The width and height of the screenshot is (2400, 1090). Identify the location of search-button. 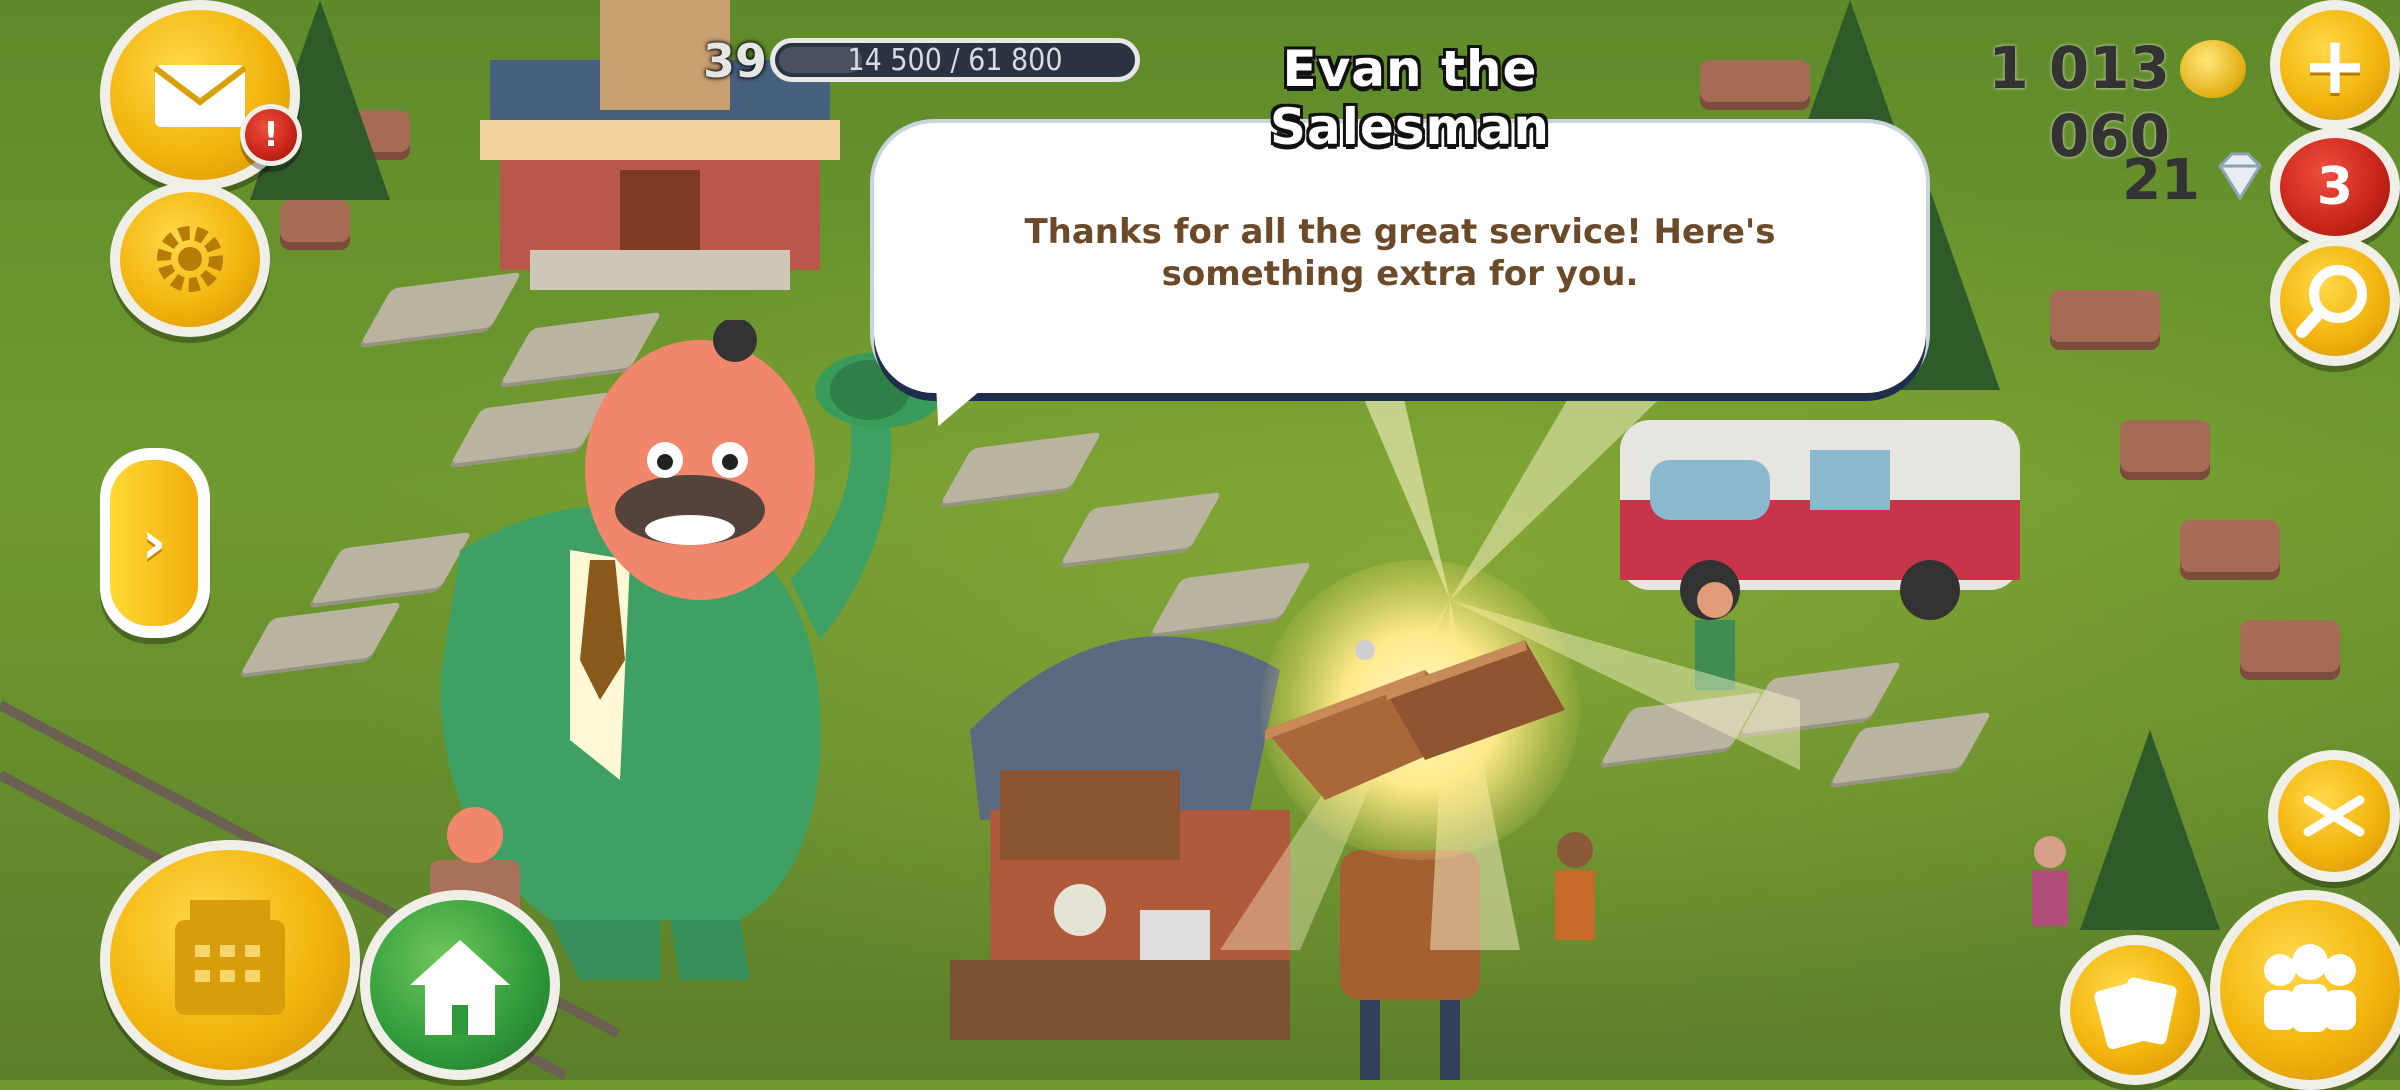
(2335, 301).